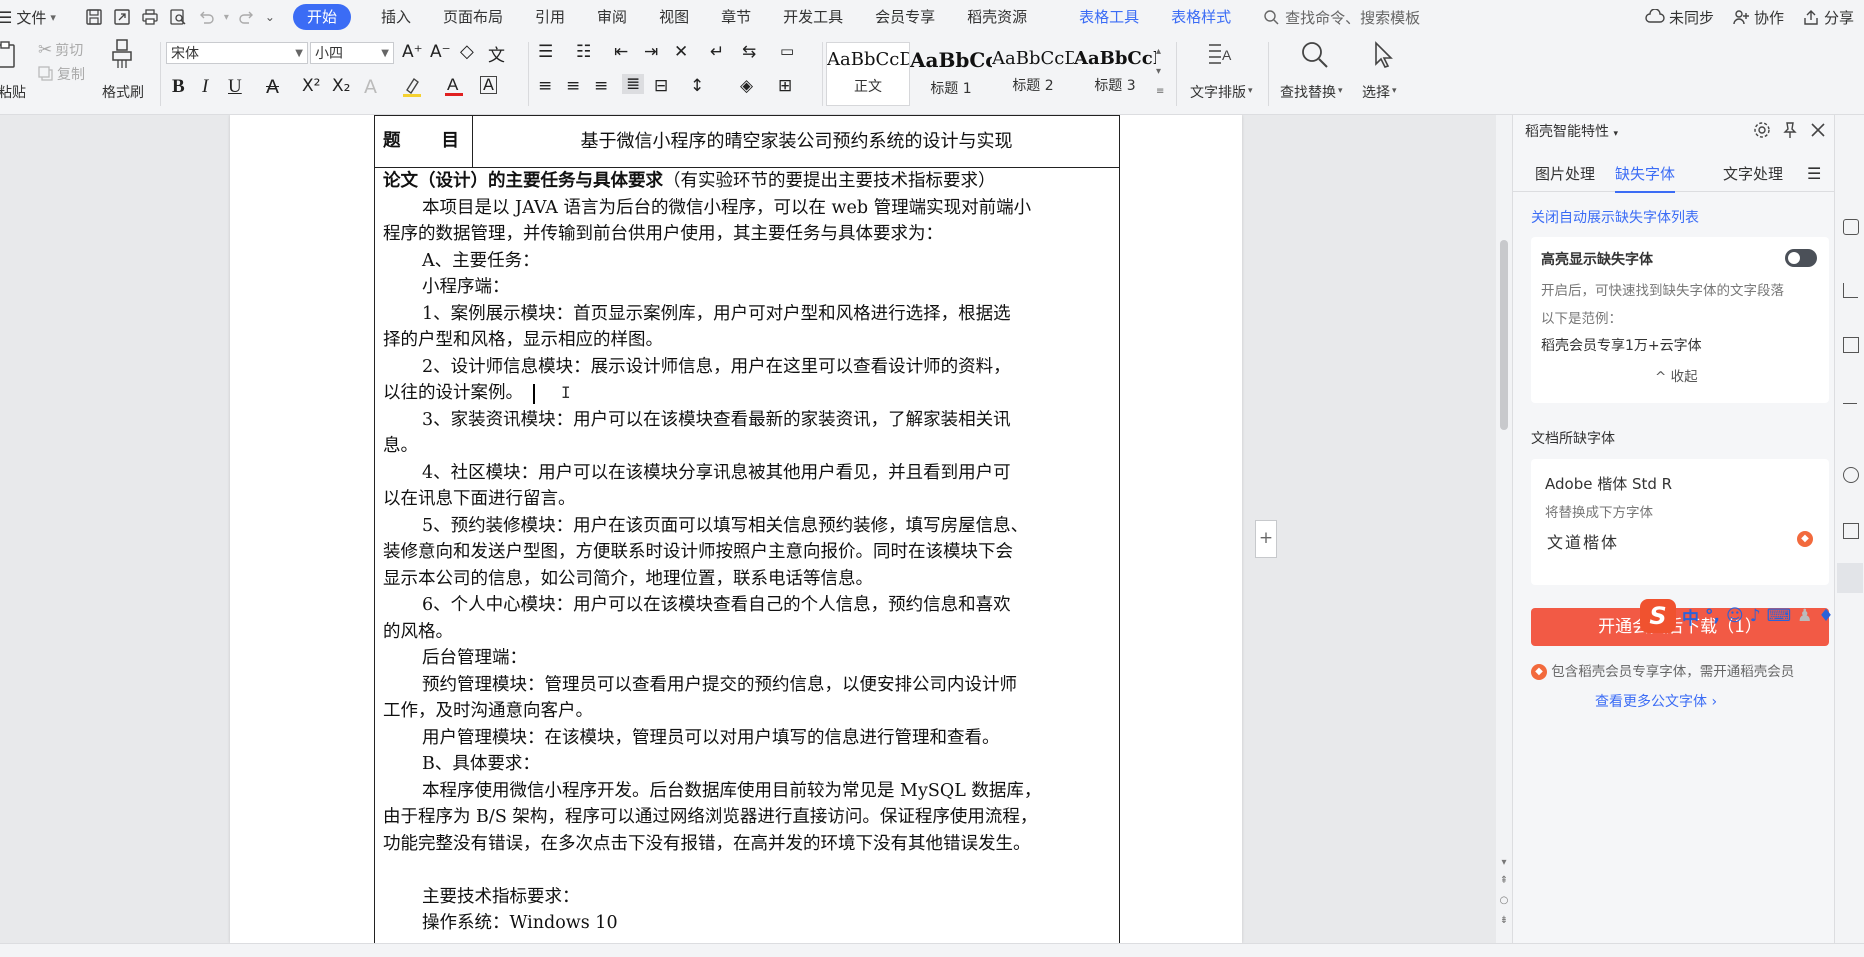 Image resolution: width=1864 pixels, height=957 pixels. Describe the element at coordinates (717, 52) in the screenshot. I see `show-marks-icon: ↵` at that location.